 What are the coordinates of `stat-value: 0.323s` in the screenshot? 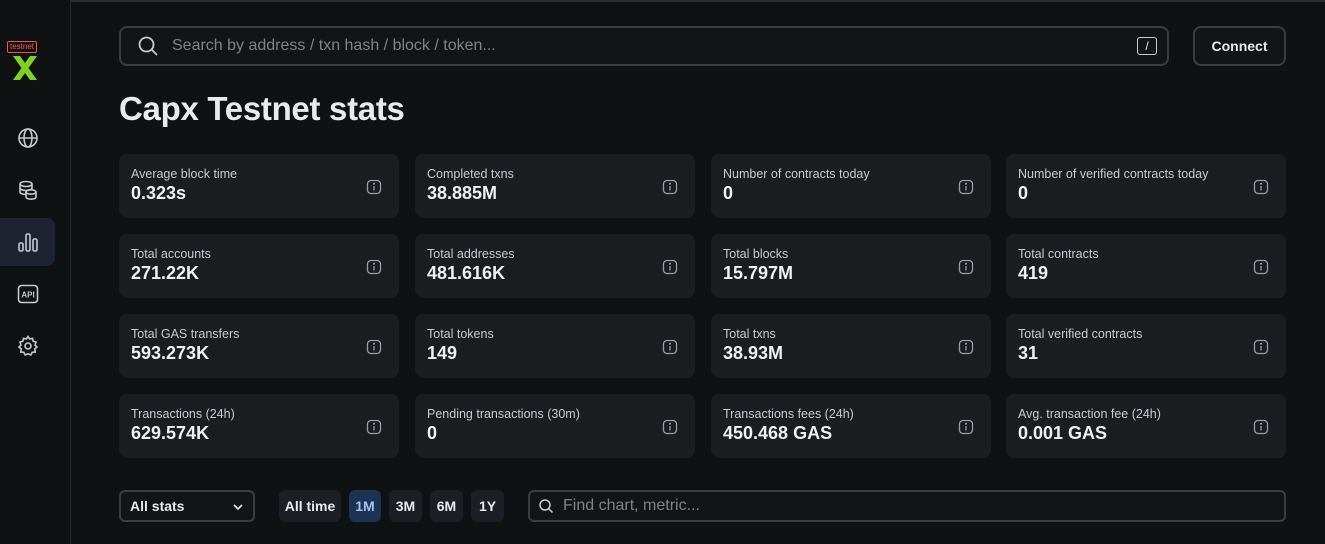 It's located at (159, 193).